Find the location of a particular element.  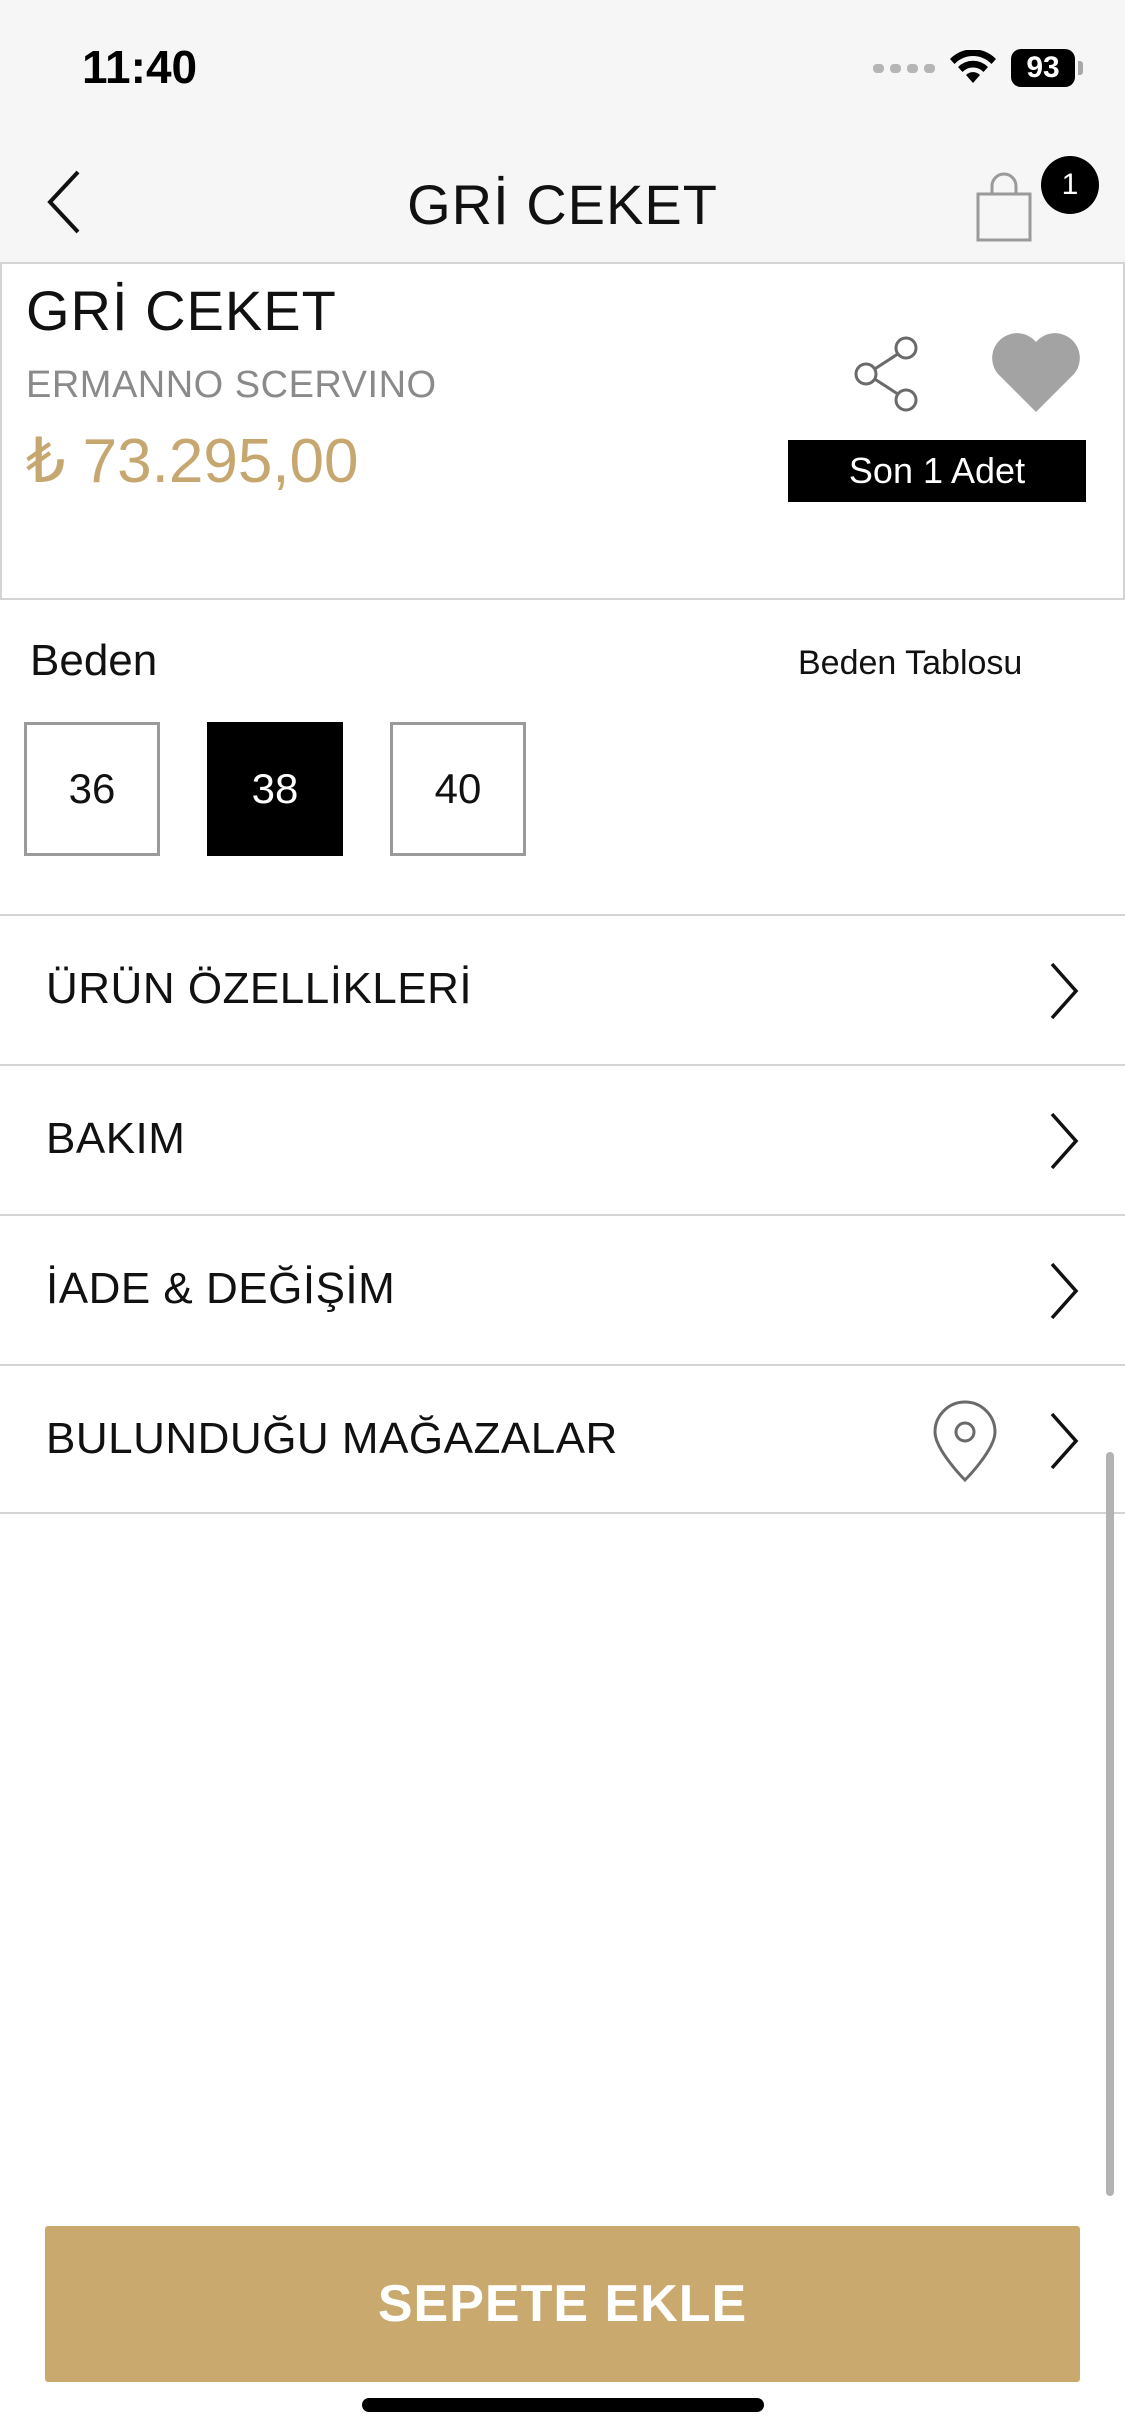

product-brand: ERMANNO SCERVINO is located at coordinates (231, 385).